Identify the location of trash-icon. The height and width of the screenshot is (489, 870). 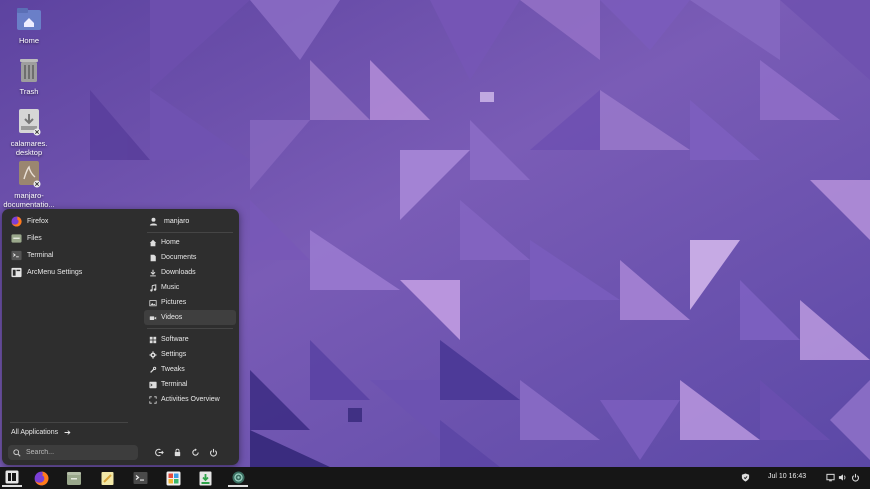
(29, 70).